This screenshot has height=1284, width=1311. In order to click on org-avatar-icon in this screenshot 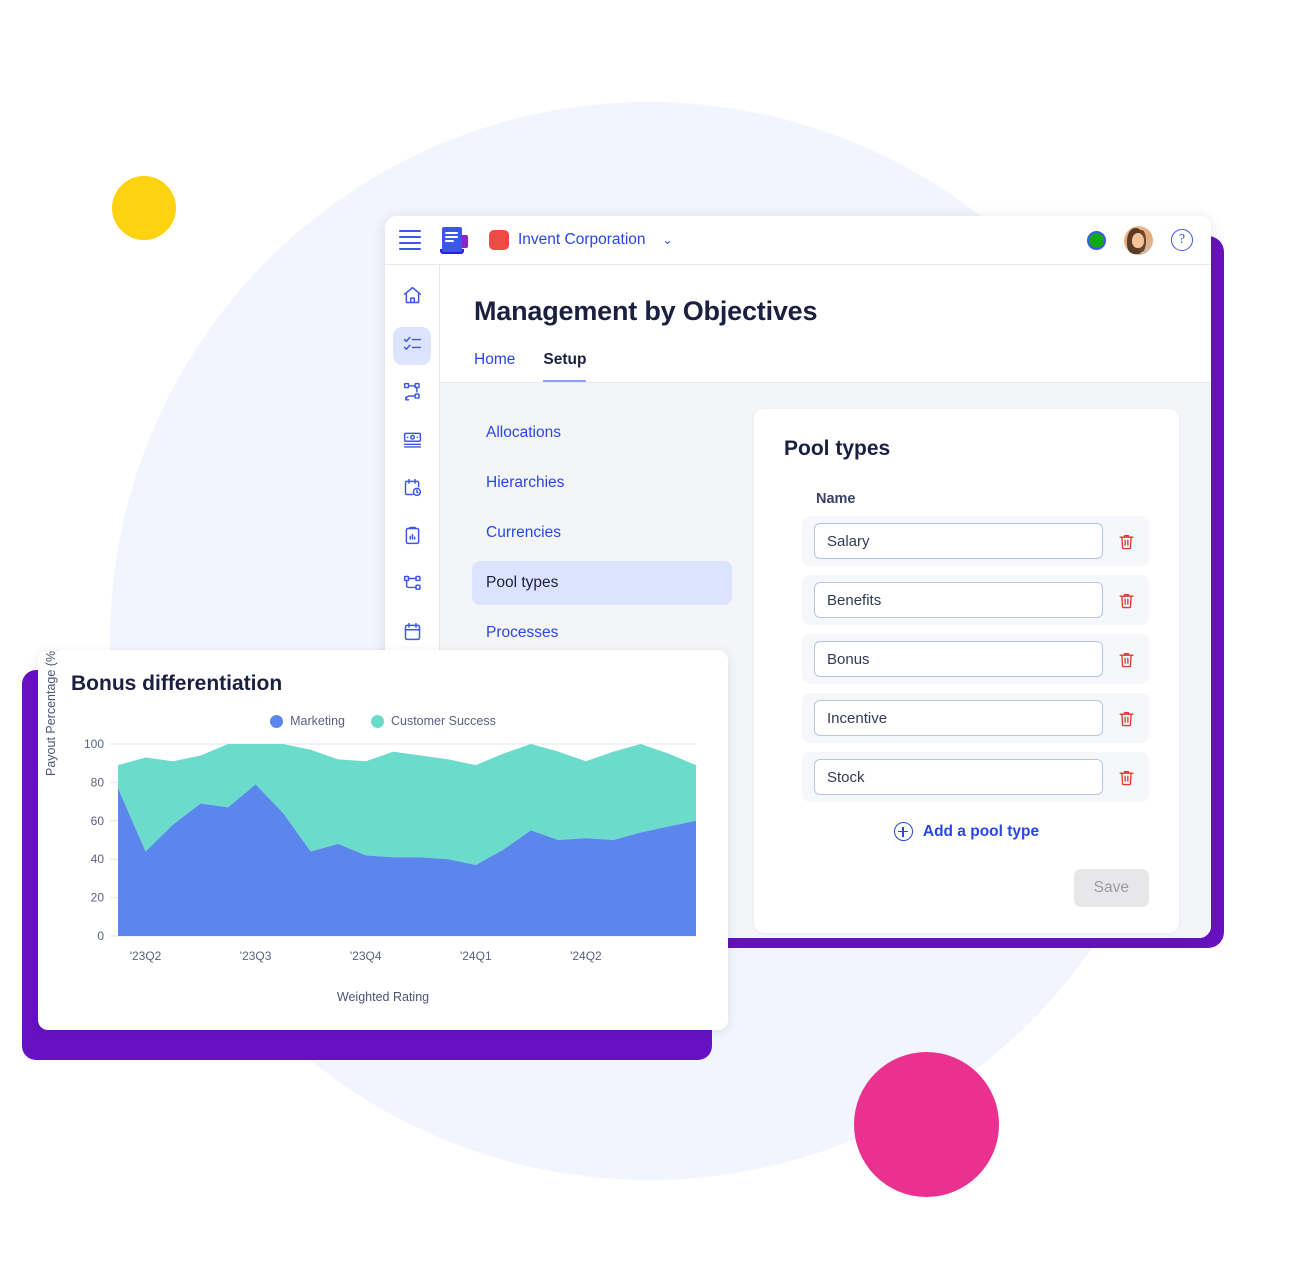, I will do `click(499, 240)`.